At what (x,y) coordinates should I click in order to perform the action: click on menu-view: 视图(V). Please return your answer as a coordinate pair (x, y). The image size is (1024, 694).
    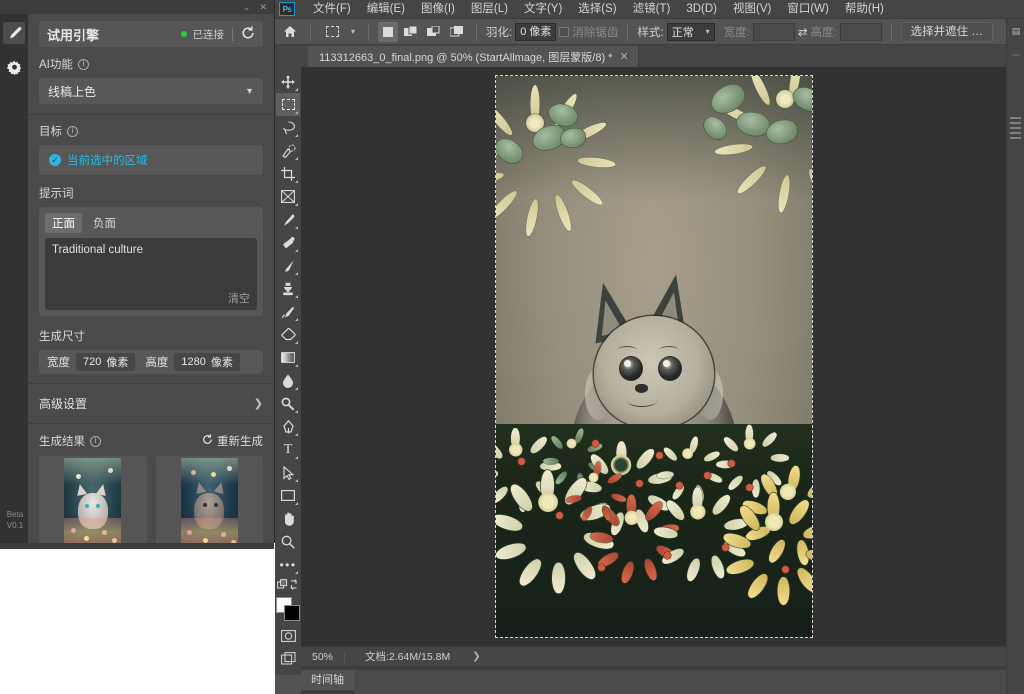
    Looking at the image, I should click on (752, 9).